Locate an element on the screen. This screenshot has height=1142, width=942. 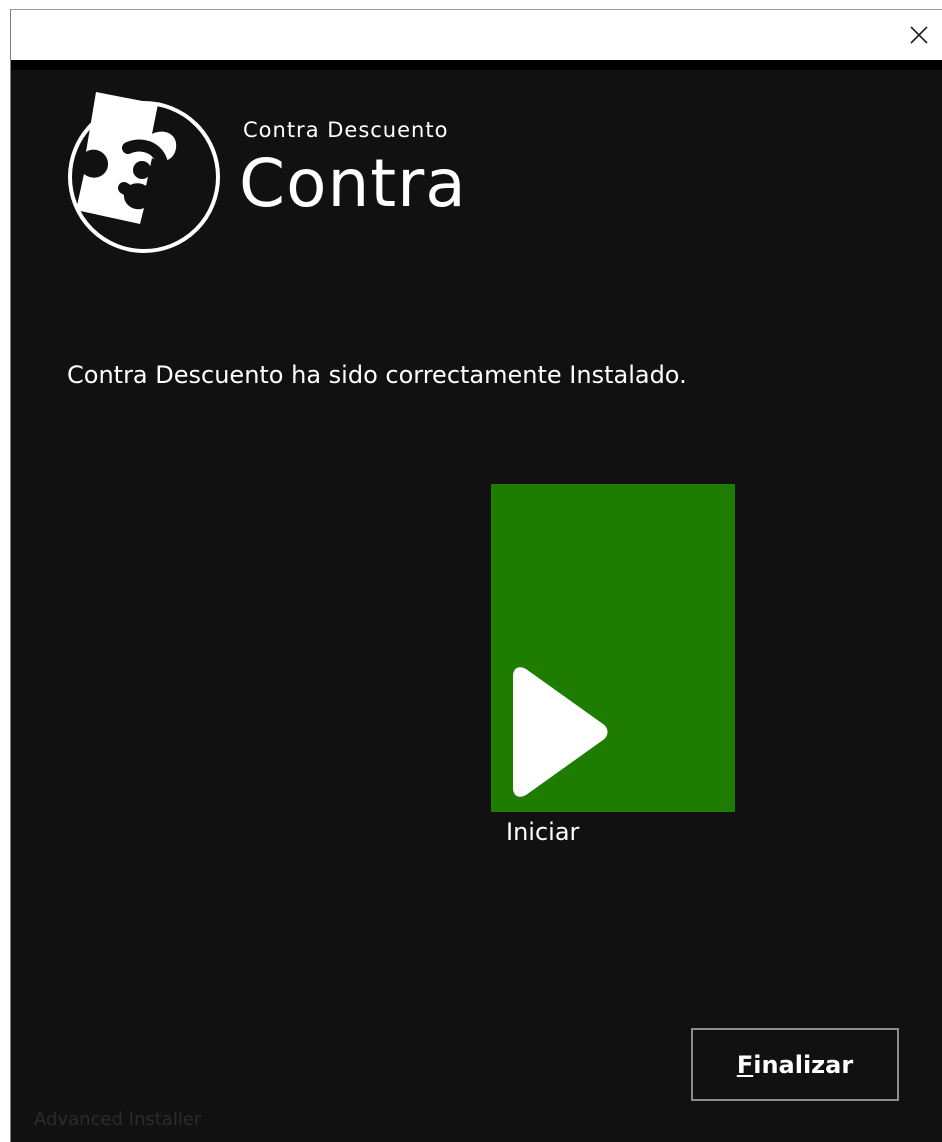
close-button is located at coordinates (919, 35).